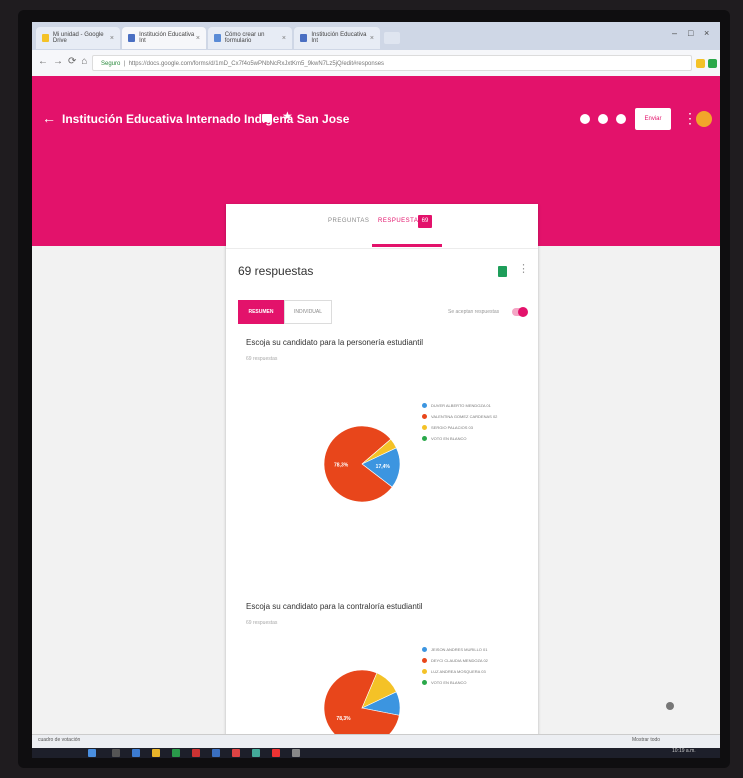 This screenshot has height=778, width=743. What do you see at coordinates (603, 119) in the screenshot?
I see `preview-eye-icon` at bounding box center [603, 119].